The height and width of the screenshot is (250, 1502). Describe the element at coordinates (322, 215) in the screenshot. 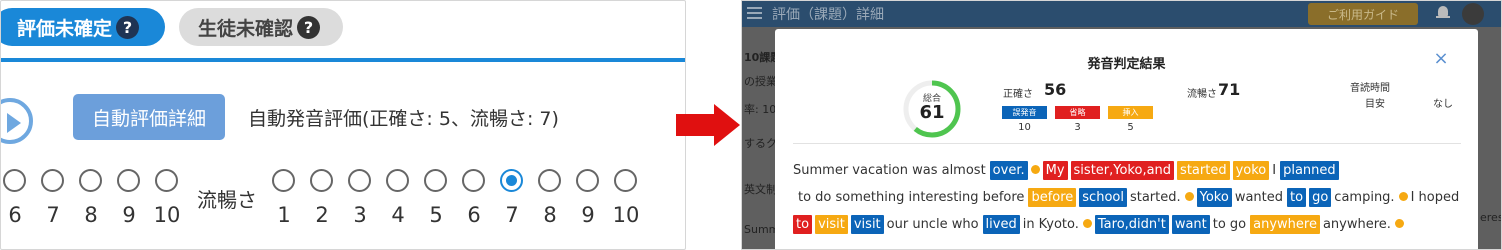

I see `fluency-number: 2` at that location.